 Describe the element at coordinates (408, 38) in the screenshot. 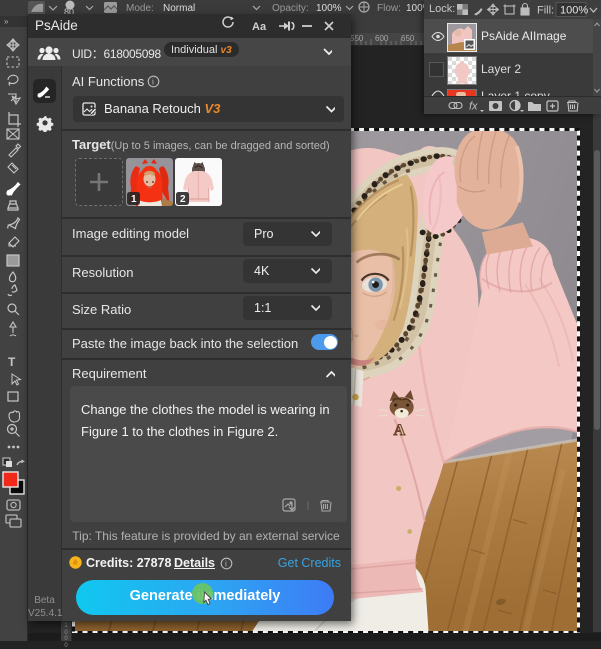

I see `svg-text: 650` at that location.